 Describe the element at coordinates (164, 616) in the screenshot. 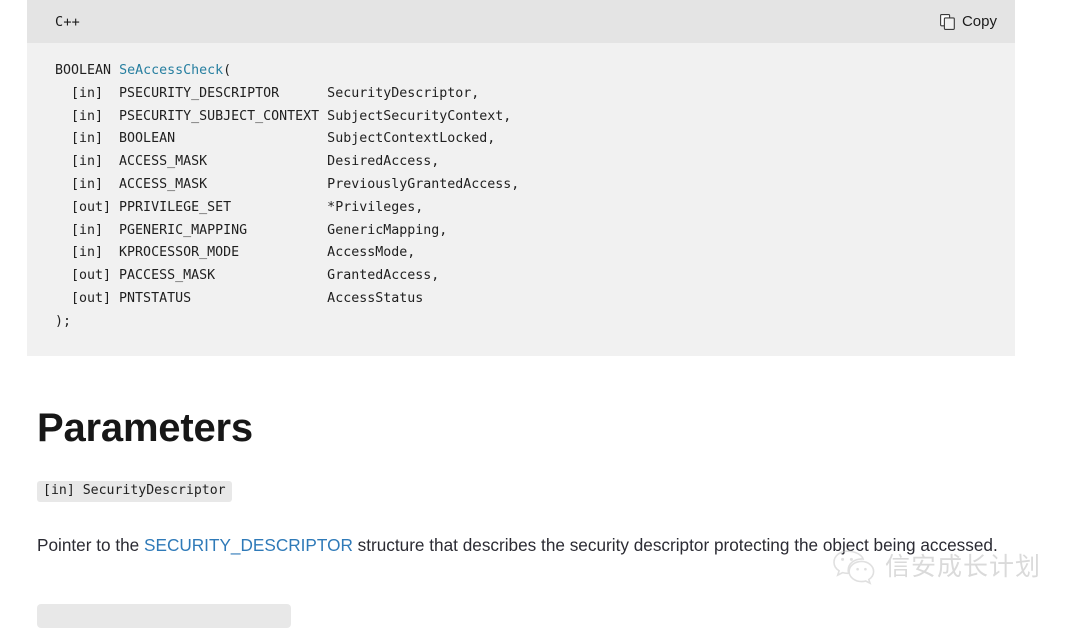

I see `next-parameter-name-badge-partial` at that location.